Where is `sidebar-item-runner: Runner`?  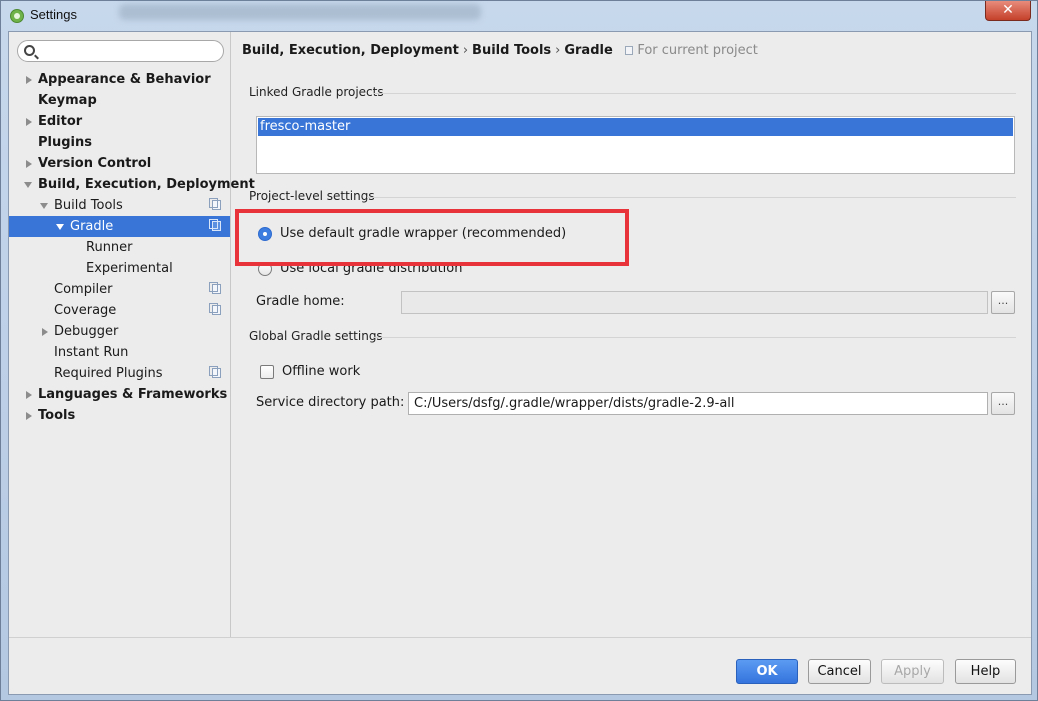 sidebar-item-runner: Runner is located at coordinates (119, 247).